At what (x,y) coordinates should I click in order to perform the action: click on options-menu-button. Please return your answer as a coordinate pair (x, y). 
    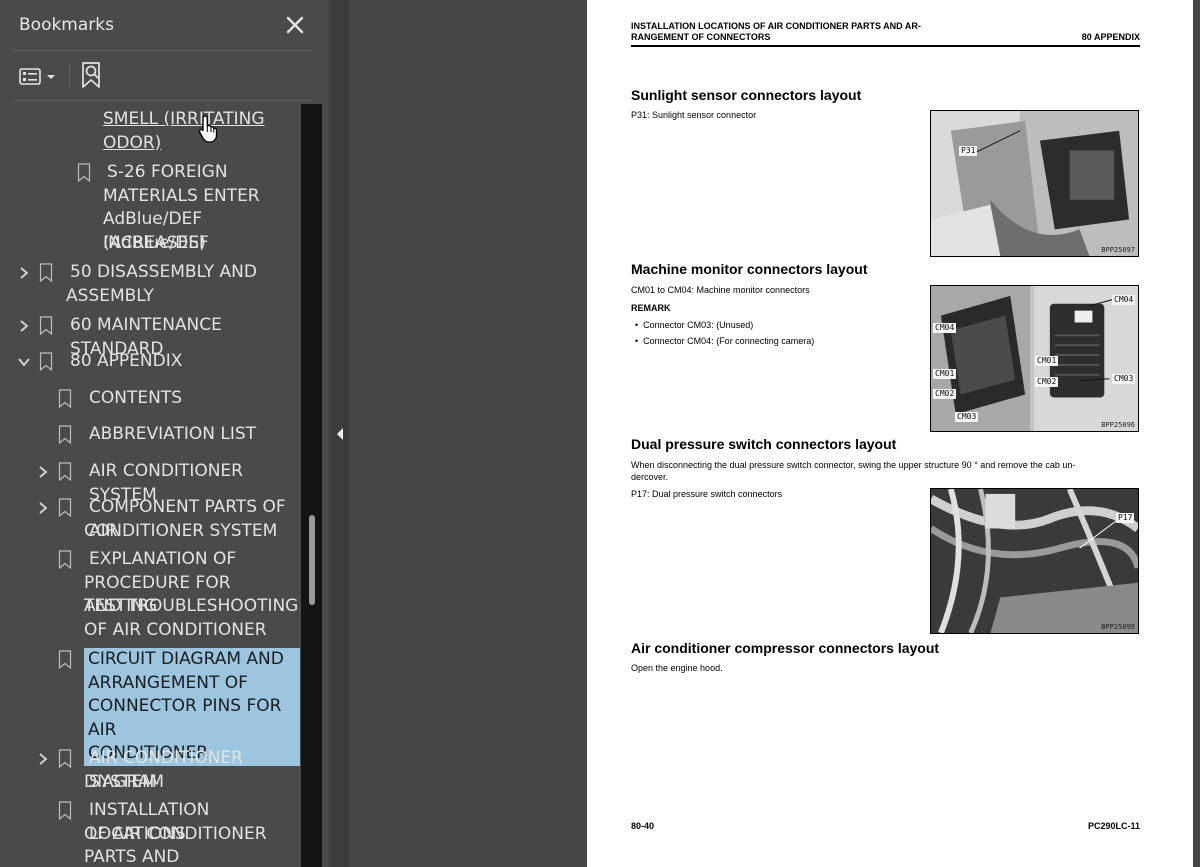
    Looking at the image, I should click on (39, 76).